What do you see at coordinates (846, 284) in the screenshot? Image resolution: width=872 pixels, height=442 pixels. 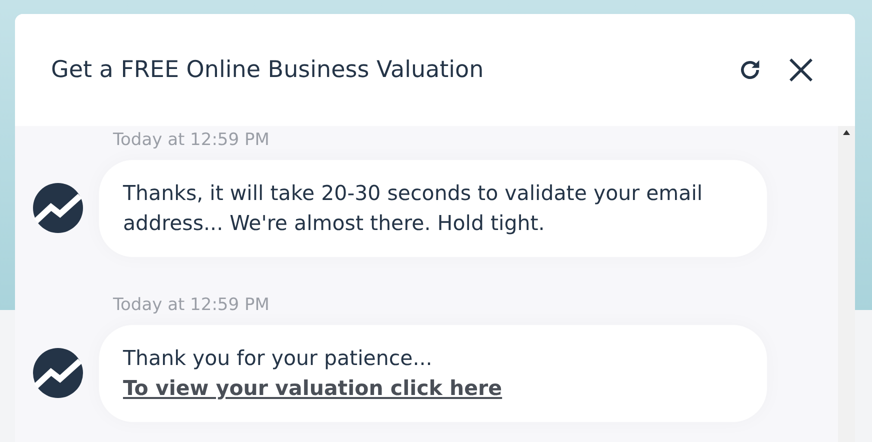 I see `scrollbar` at bounding box center [846, 284].